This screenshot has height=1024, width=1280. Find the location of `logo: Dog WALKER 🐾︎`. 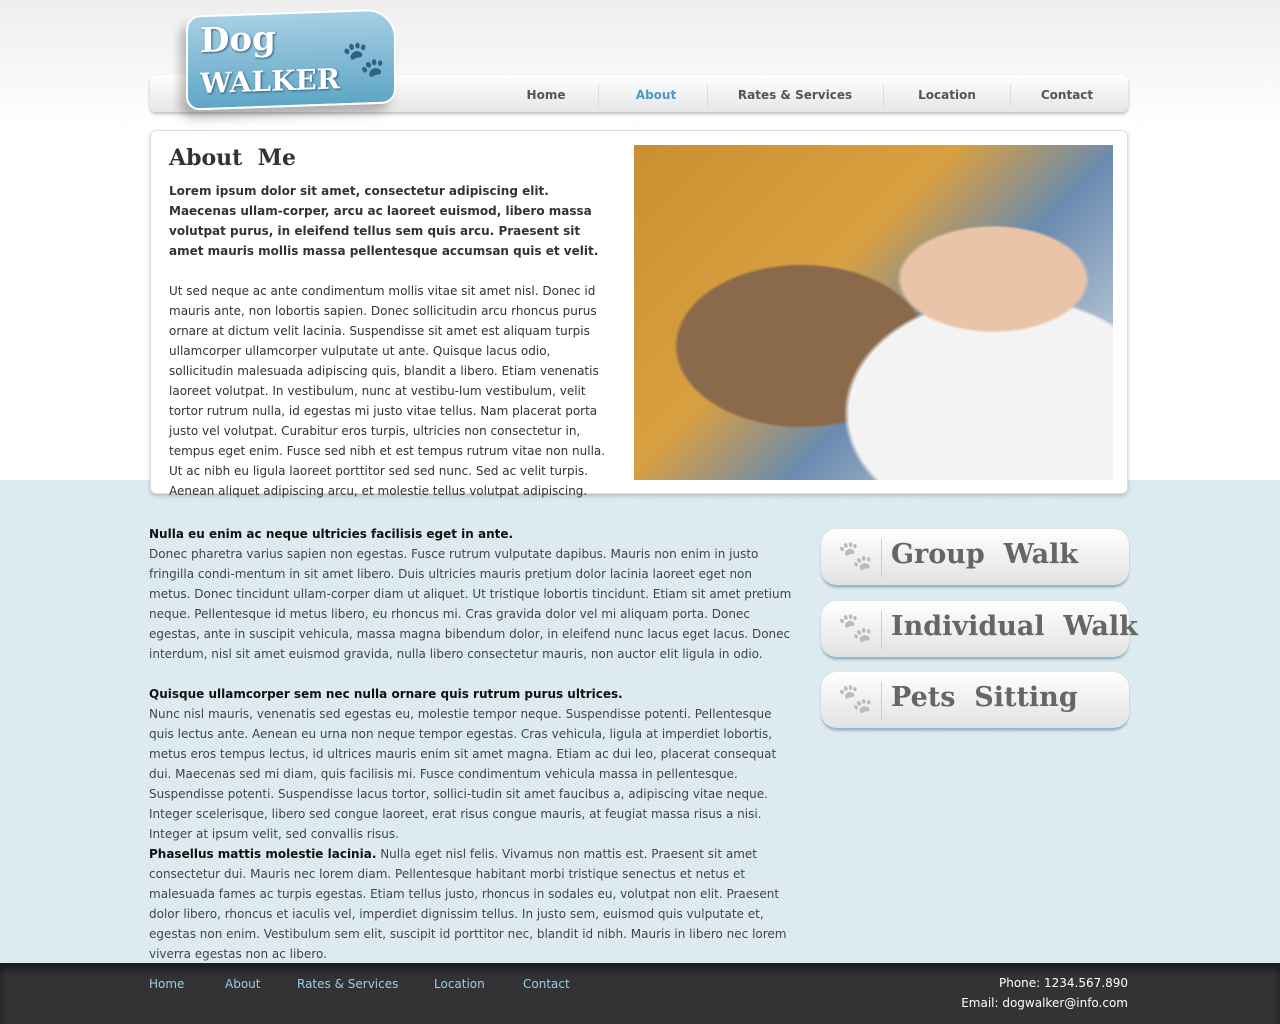

logo: Dog WALKER 🐾︎ is located at coordinates (291, 59).